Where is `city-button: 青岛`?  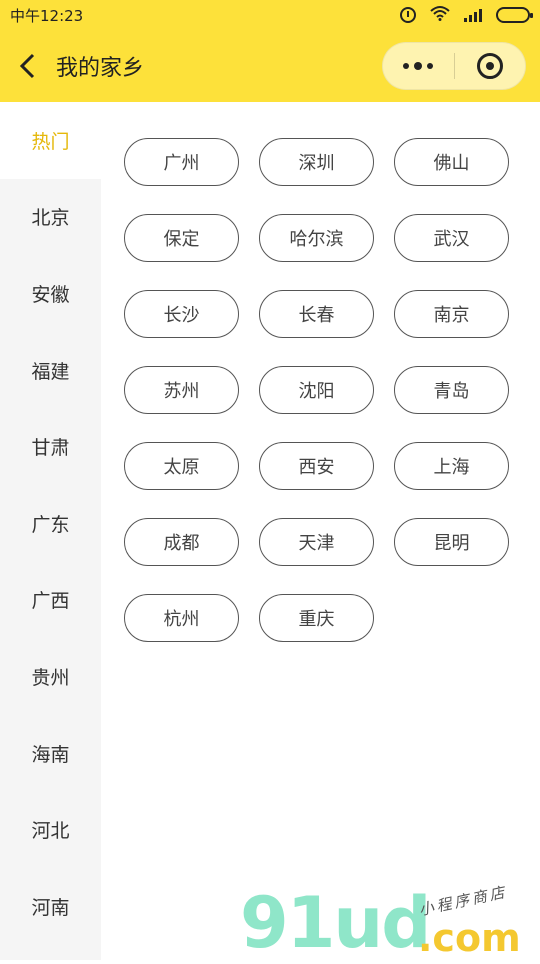
city-button: 青岛 is located at coordinates (451, 390).